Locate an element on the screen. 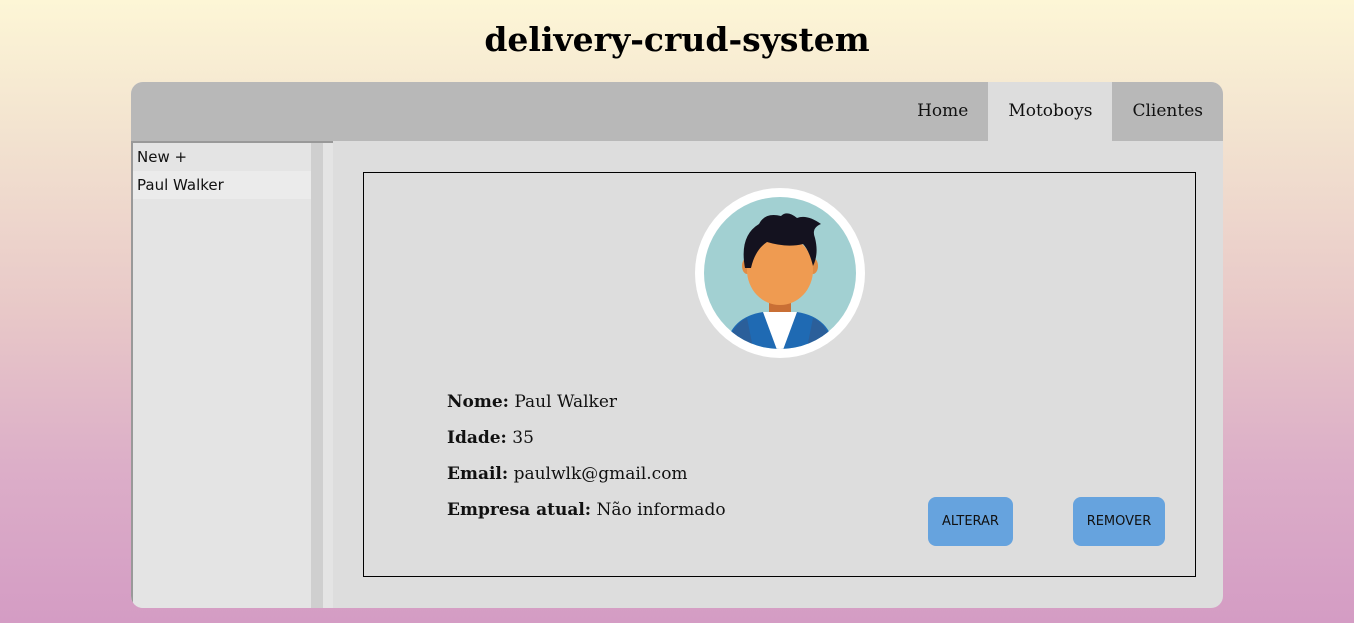 The height and width of the screenshot is (623, 1354). new-motoboy-button: New + is located at coordinates (225, 157).